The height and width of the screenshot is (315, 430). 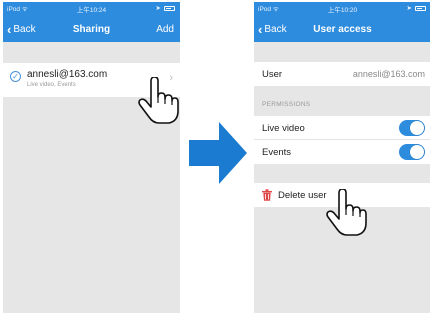 What do you see at coordinates (165, 29) in the screenshot?
I see `add-button: Add` at bounding box center [165, 29].